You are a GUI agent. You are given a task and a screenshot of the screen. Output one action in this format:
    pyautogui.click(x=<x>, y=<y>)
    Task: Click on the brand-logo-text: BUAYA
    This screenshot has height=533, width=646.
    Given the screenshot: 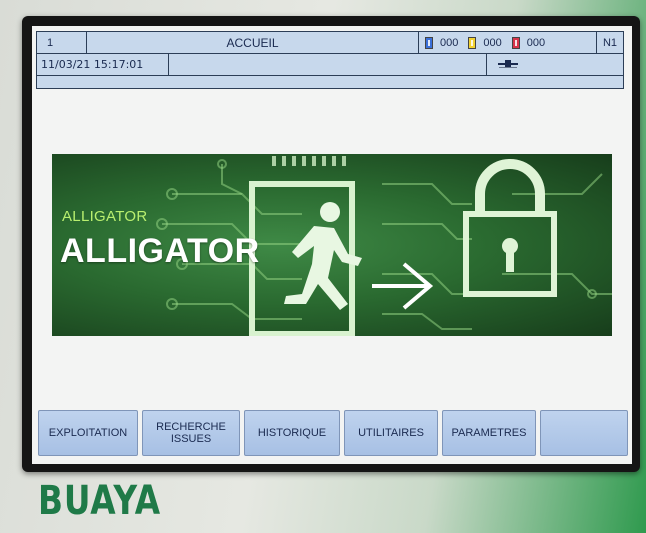 What is the action you would take?
    pyautogui.click(x=99, y=501)
    